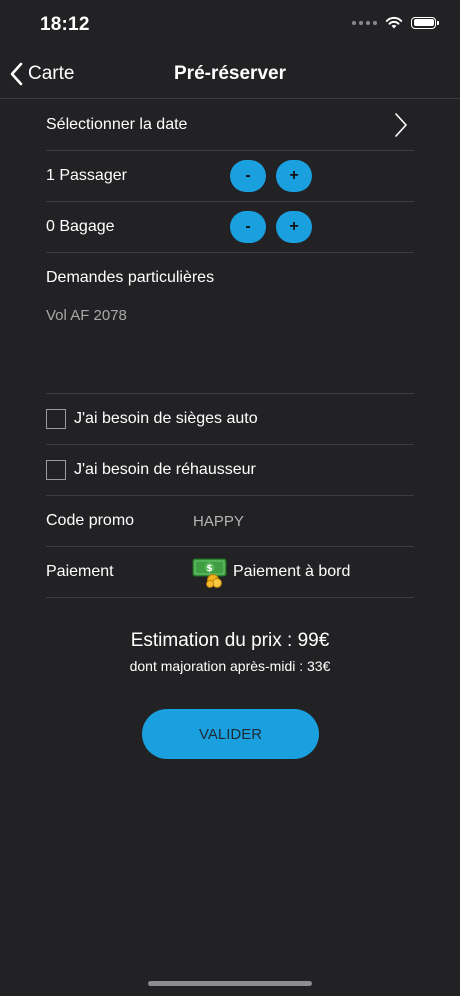 The height and width of the screenshot is (996, 460). What do you see at coordinates (294, 227) in the screenshot?
I see `luggage-plus-button: +` at bounding box center [294, 227].